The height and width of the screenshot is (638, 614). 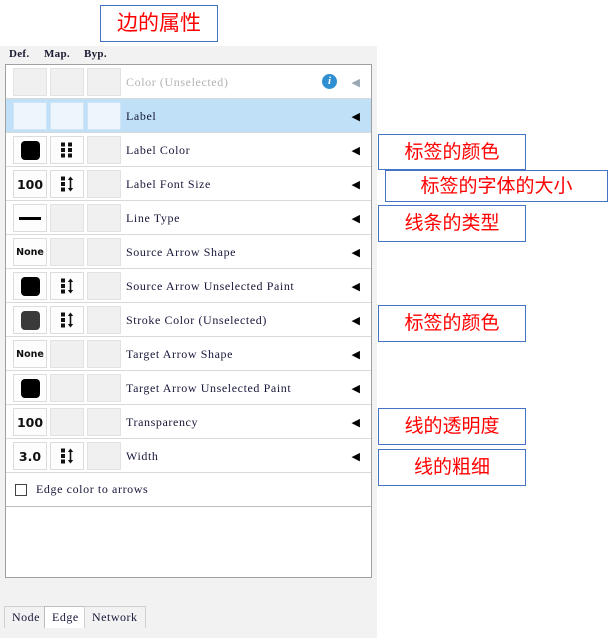 I want to click on tab-network: Network, so click(x=115, y=617).